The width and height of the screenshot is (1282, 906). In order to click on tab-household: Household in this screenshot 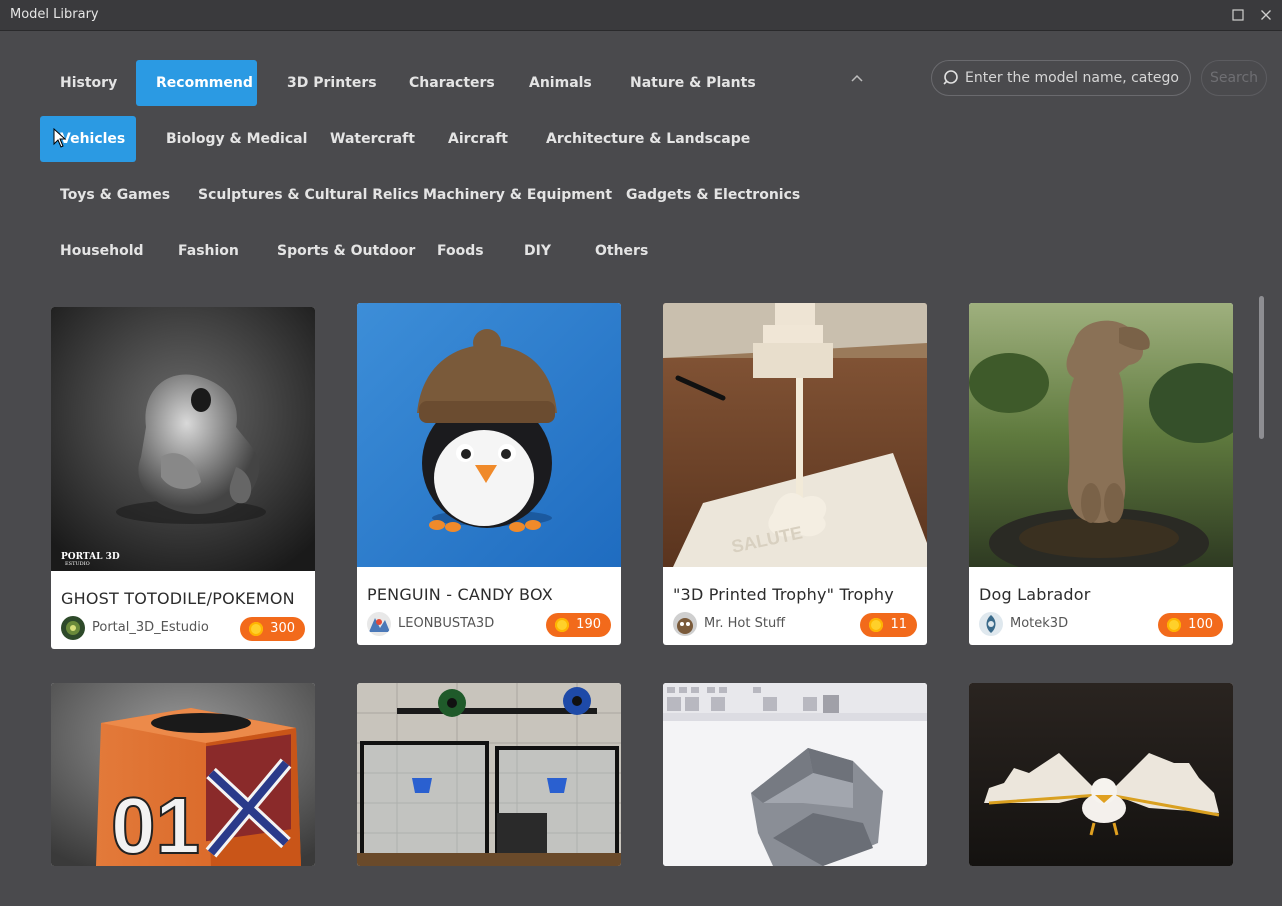, I will do `click(102, 251)`.